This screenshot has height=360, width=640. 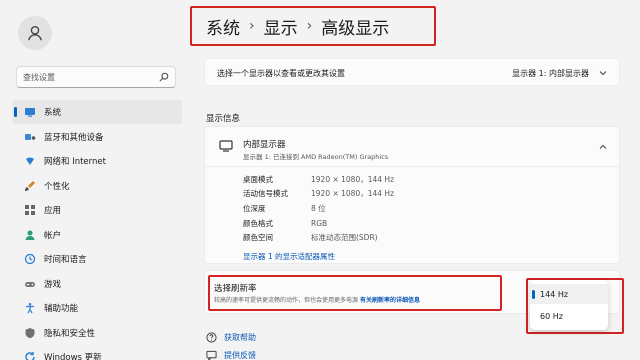 What do you see at coordinates (97, 210) in the screenshot?
I see `sidebar-item-apps: 应用` at bounding box center [97, 210].